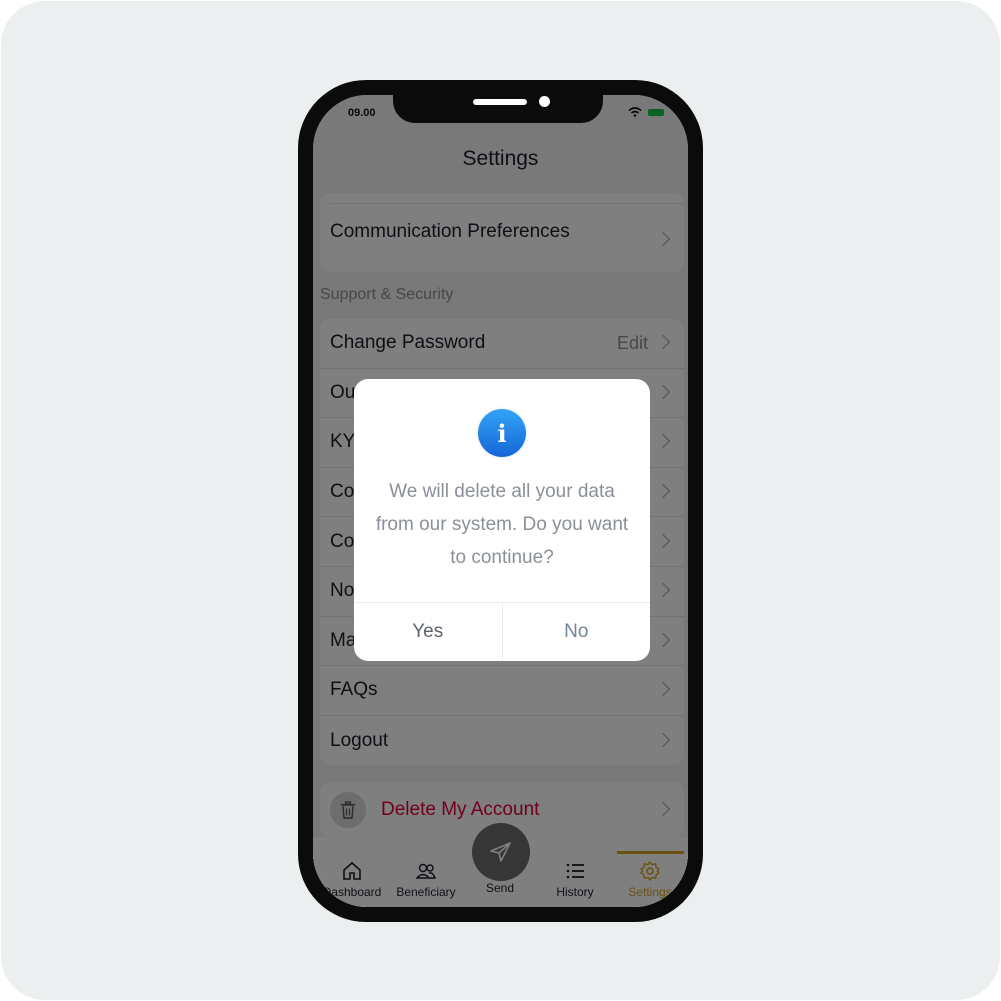  Describe the element at coordinates (428, 632) in the screenshot. I see `yes-button: Yes` at that location.